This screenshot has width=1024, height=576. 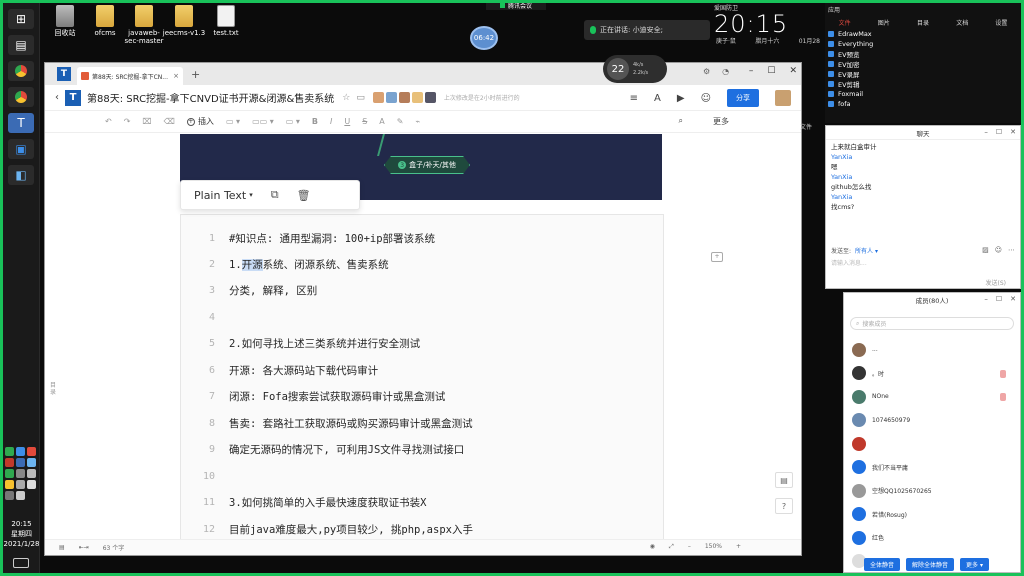 I want to click on font-size-dropdown: ▭ ▾, so click(x=293, y=121).